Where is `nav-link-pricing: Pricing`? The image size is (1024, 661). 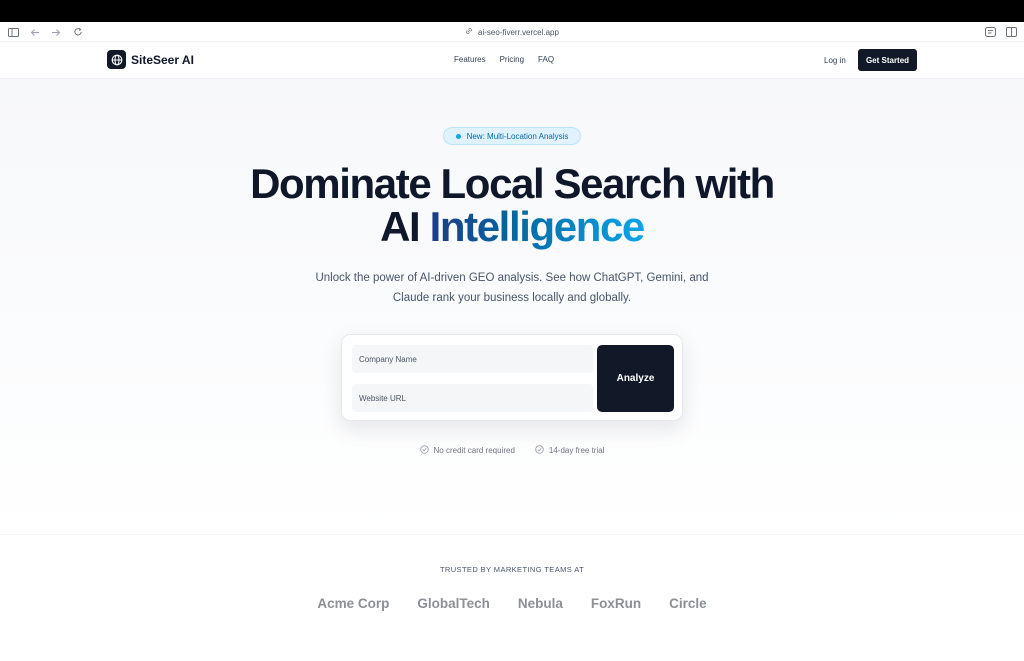
nav-link-pricing: Pricing is located at coordinates (512, 59).